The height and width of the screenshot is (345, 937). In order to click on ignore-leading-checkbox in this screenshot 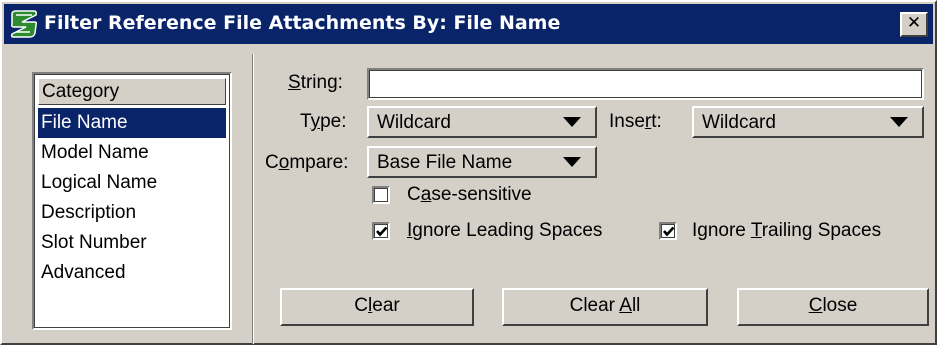, I will do `click(381, 231)`.